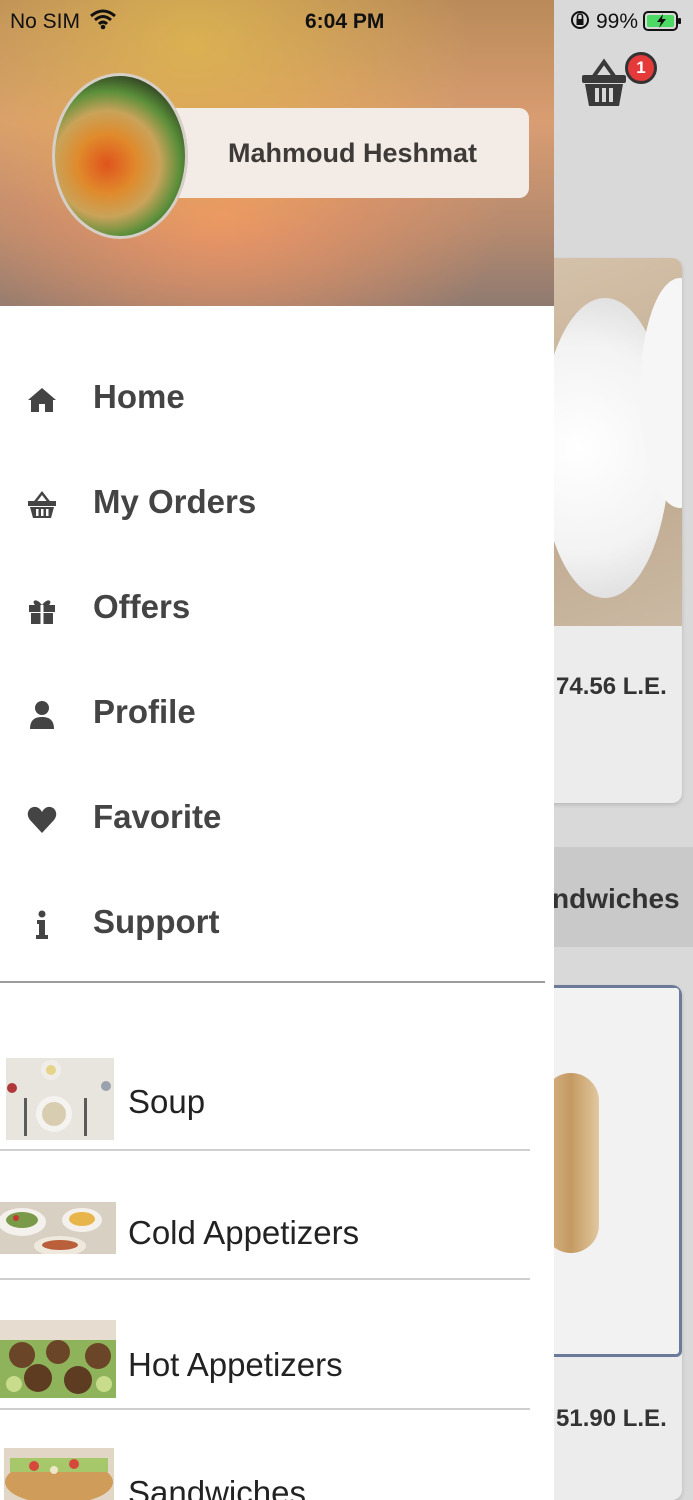  I want to click on category-label: Soup, so click(167, 1101).